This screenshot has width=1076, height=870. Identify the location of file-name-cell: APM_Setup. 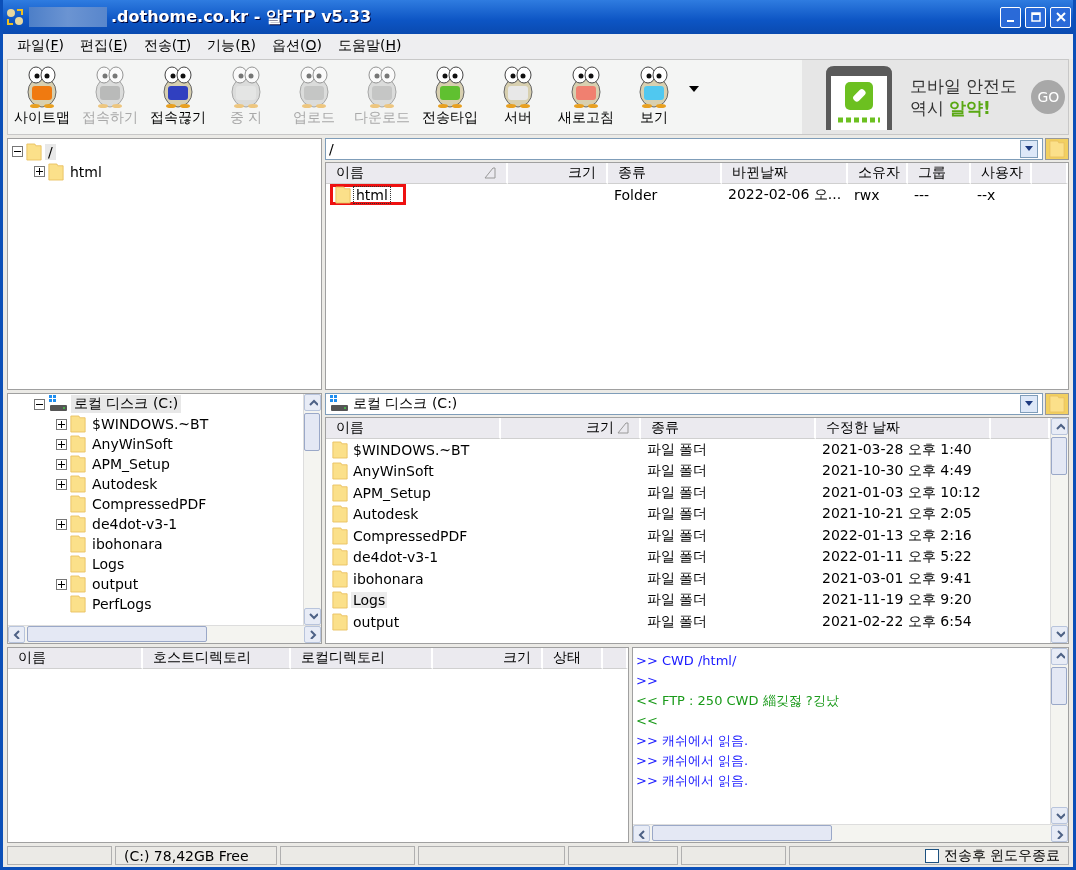
(415, 493).